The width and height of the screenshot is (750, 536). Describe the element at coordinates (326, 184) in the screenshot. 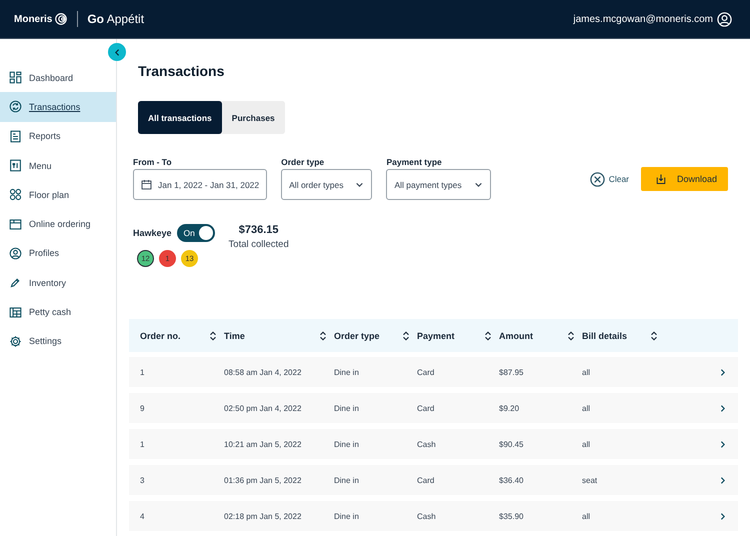

I see `dropdown-field: All order types` at that location.